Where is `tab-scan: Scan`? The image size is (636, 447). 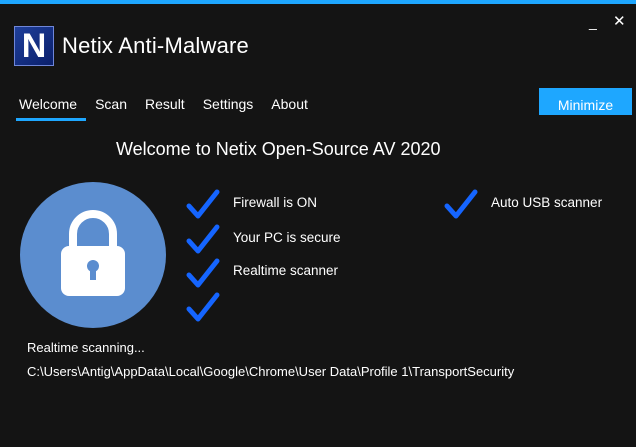 tab-scan: Scan is located at coordinates (115, 108).